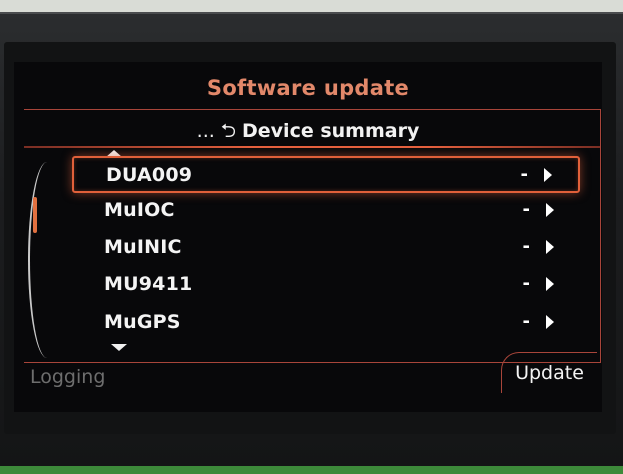 The width and height of the screenshot is (623, 474). I want to click on device-label: MuIOC, so click(139, 209).